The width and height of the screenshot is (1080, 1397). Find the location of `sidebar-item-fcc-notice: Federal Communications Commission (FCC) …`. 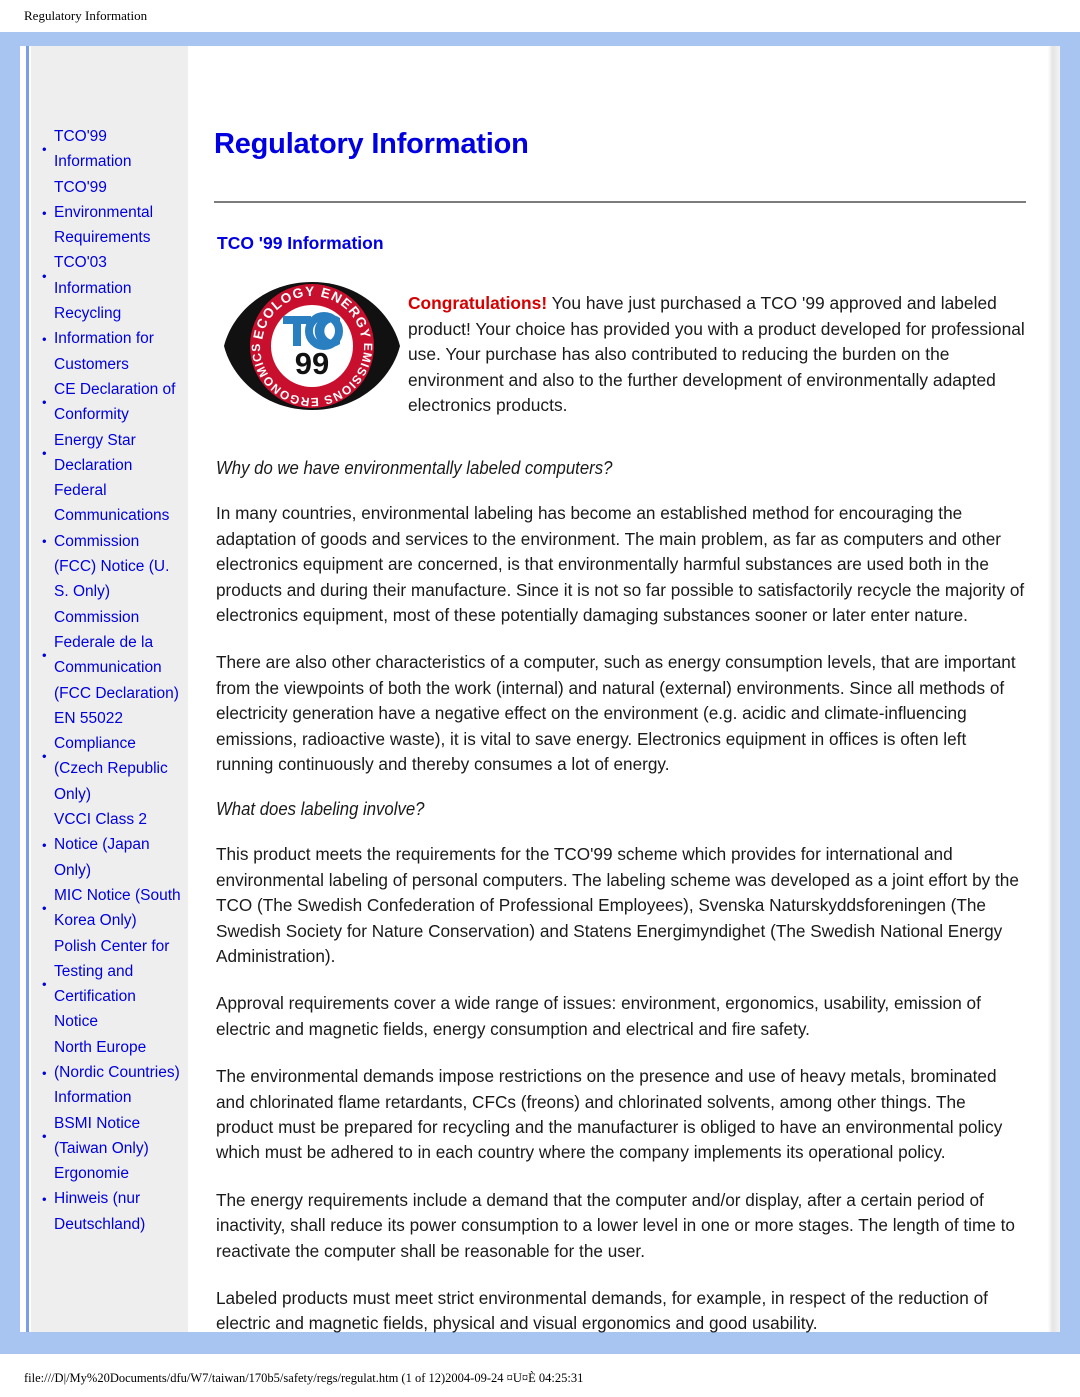

sidebar-item-fcc-notice: Federal Communications Commission (FCC) … is located at coordinates (111, 541).